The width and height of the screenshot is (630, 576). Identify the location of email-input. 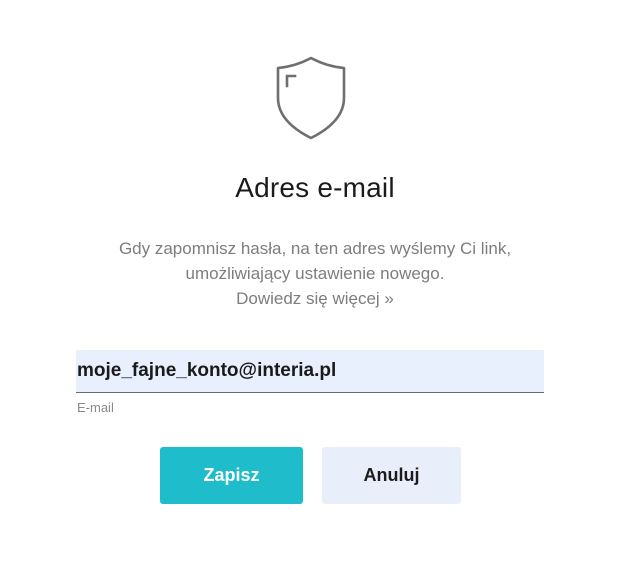
(310, 371).